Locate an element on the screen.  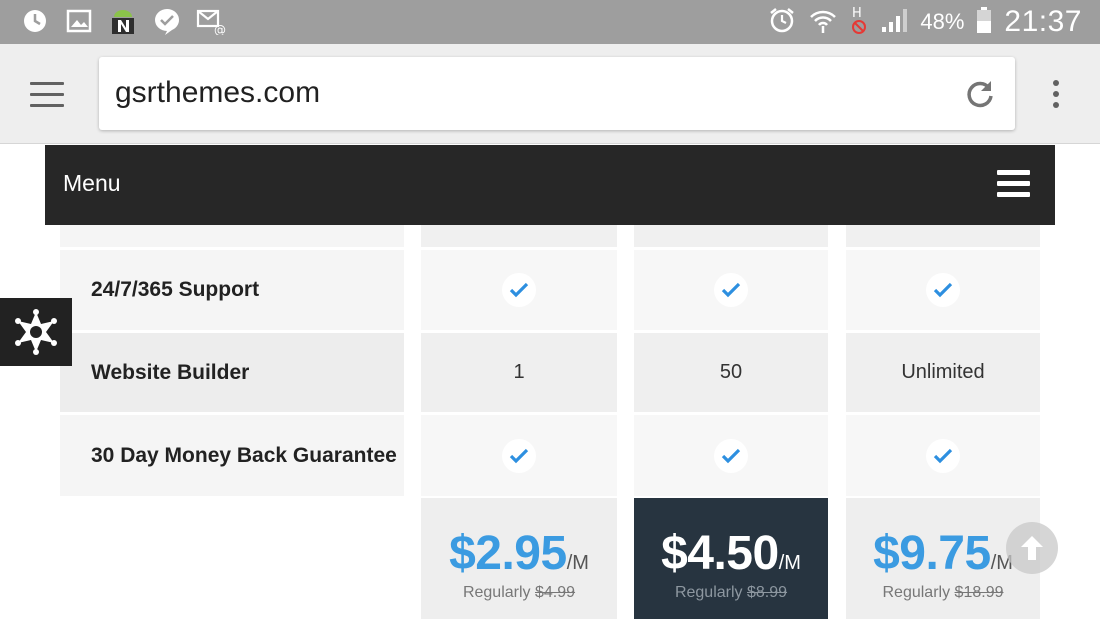
feature-value: 50 is located at coordinates (731, 372).